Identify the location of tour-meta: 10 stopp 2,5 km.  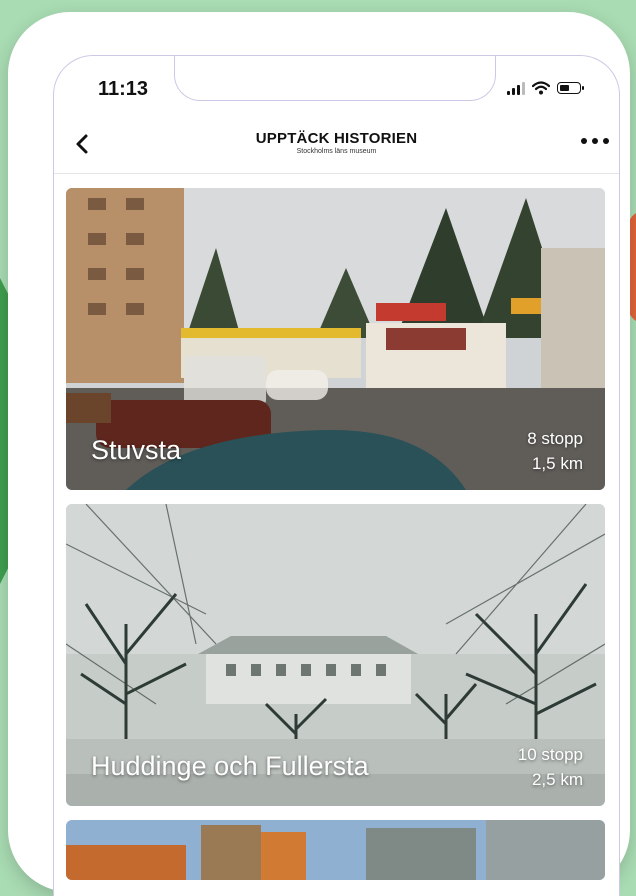
(550, 767).